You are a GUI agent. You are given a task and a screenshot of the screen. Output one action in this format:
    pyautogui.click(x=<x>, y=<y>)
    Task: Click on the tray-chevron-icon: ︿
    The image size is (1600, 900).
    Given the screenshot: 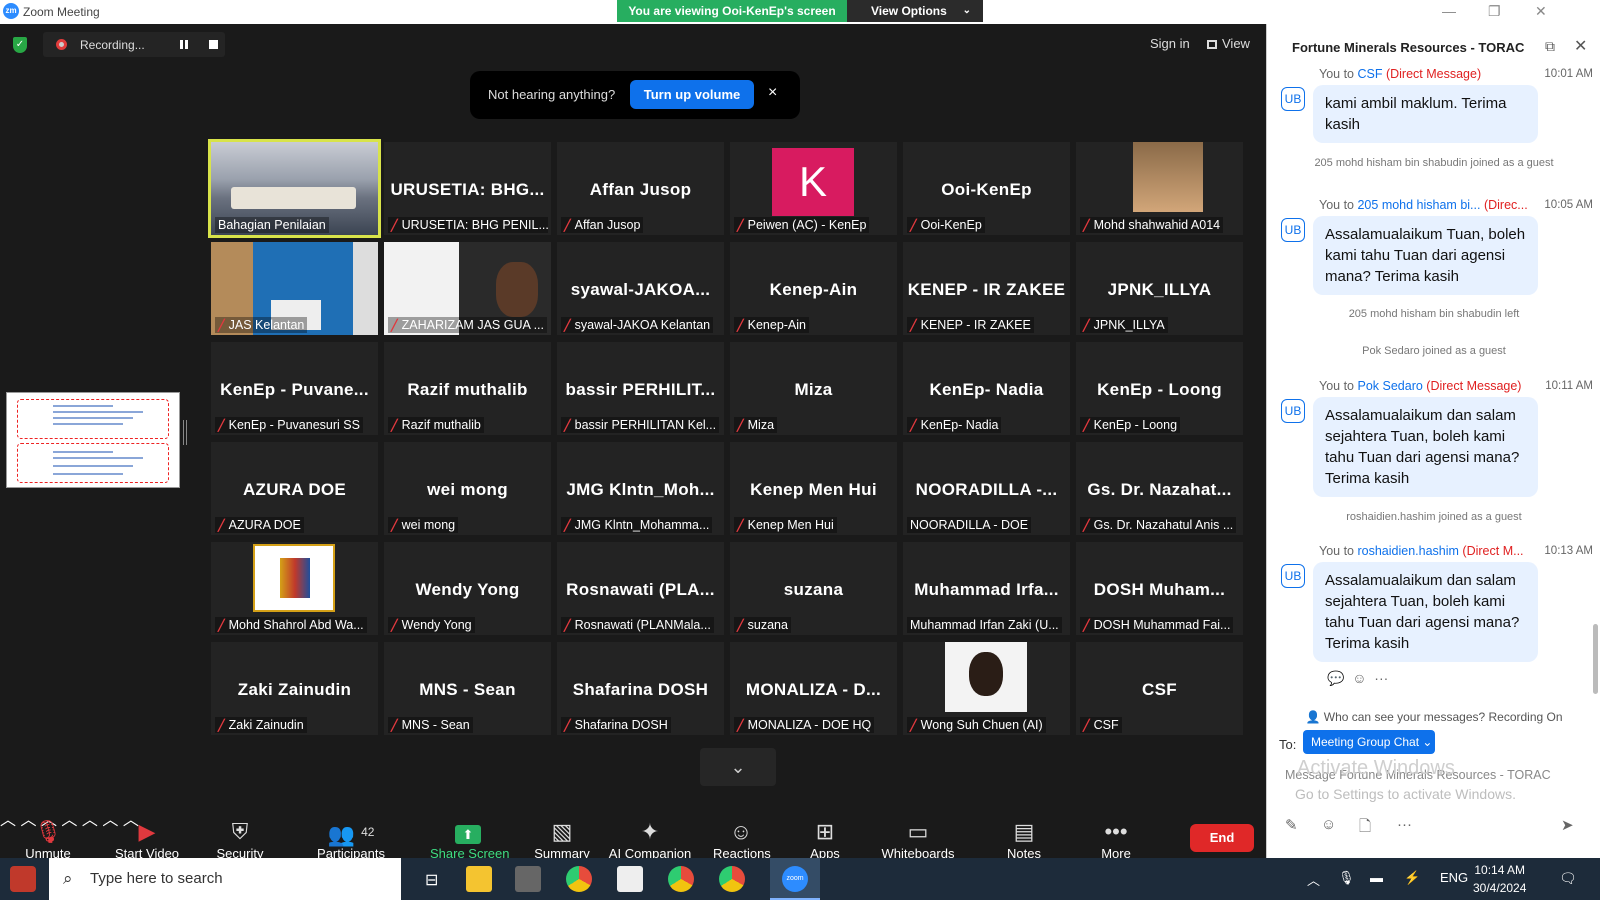 What is the action you would take?
    pyautogui.click(x=1313, y=879)
    